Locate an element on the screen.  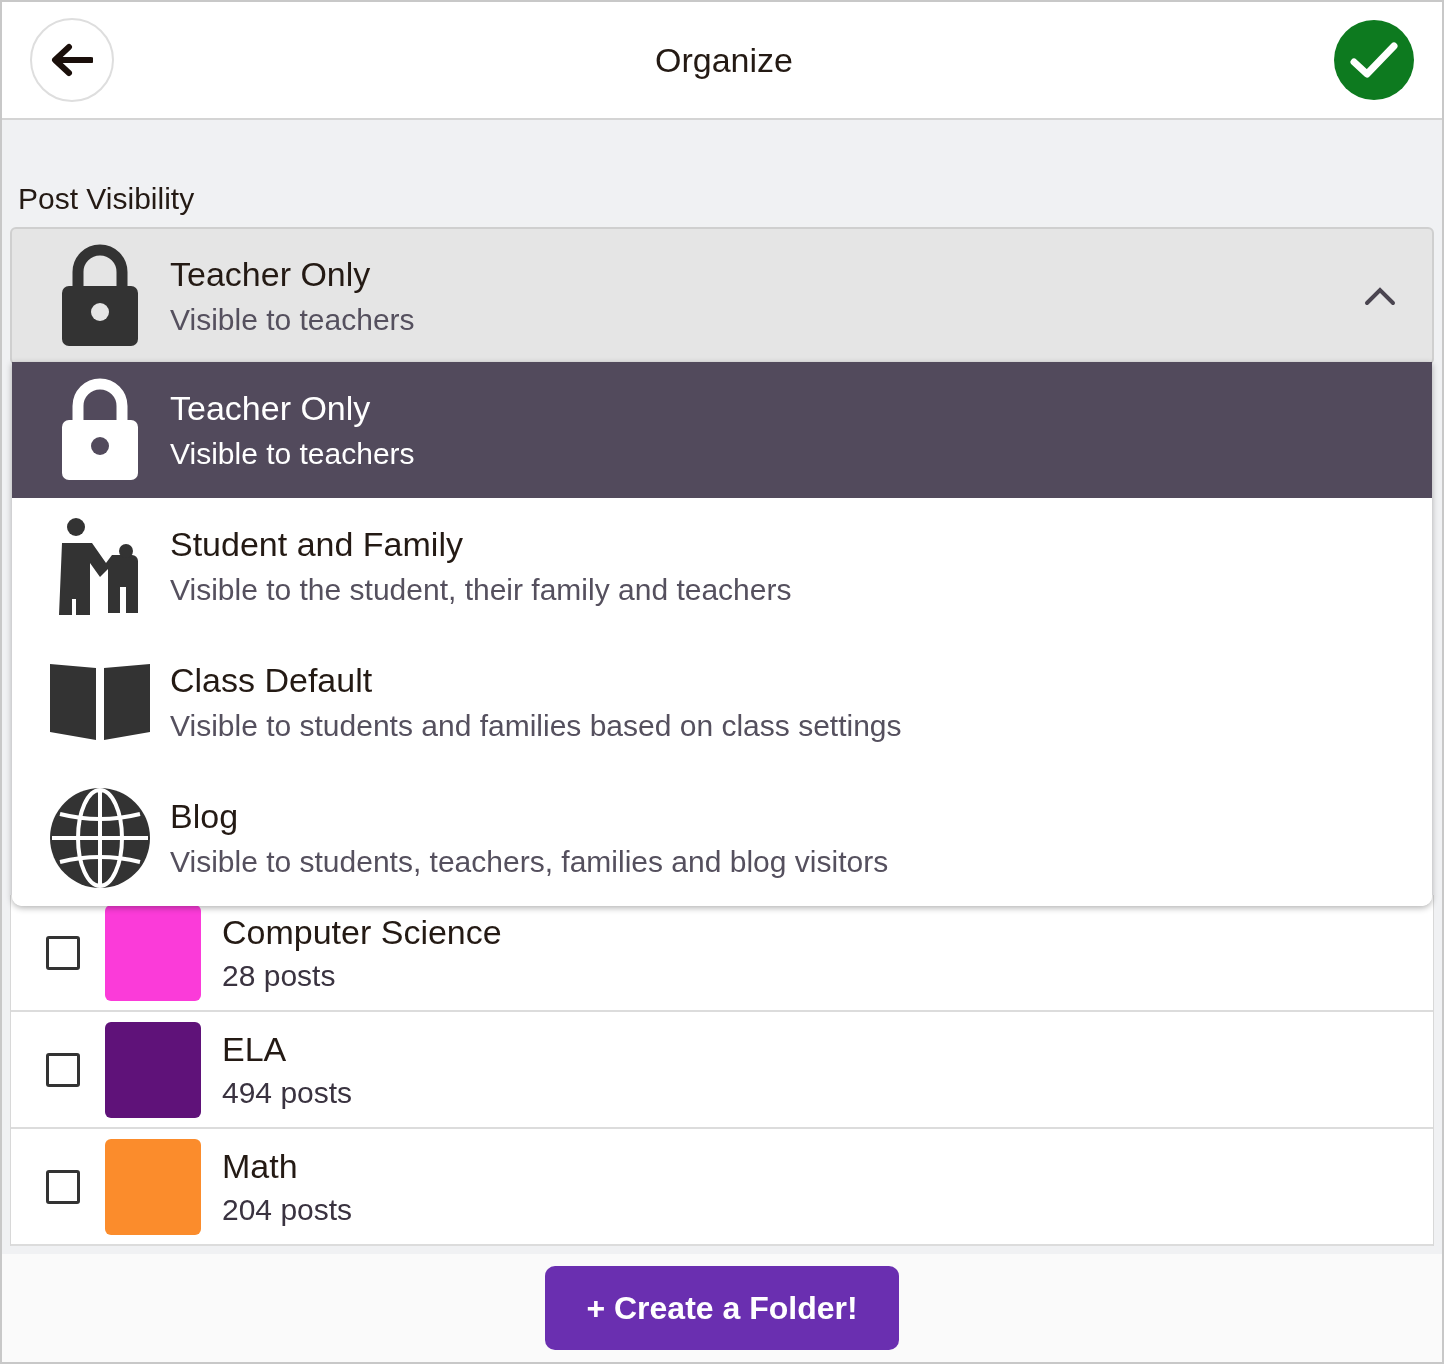
folder-name: Math is located at coordinates (260, 1166).